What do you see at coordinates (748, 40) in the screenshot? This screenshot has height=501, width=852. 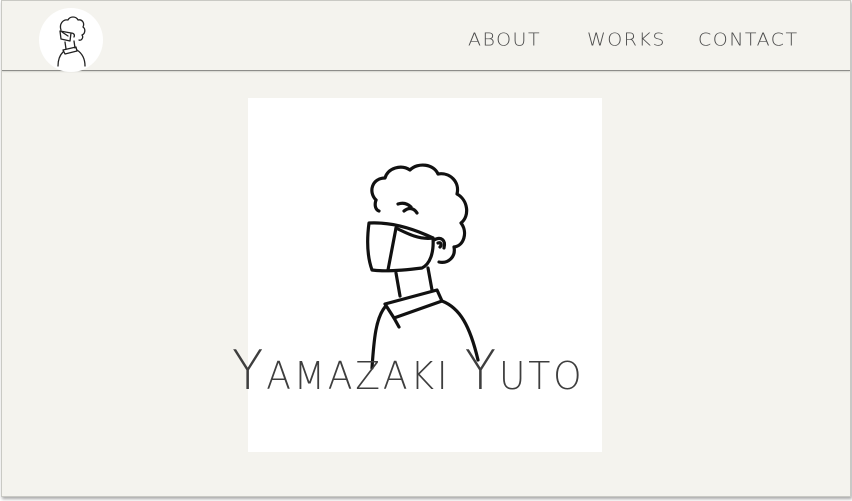 I see `nav-contact-link: CONTACT` at bounding box center [748, 40].